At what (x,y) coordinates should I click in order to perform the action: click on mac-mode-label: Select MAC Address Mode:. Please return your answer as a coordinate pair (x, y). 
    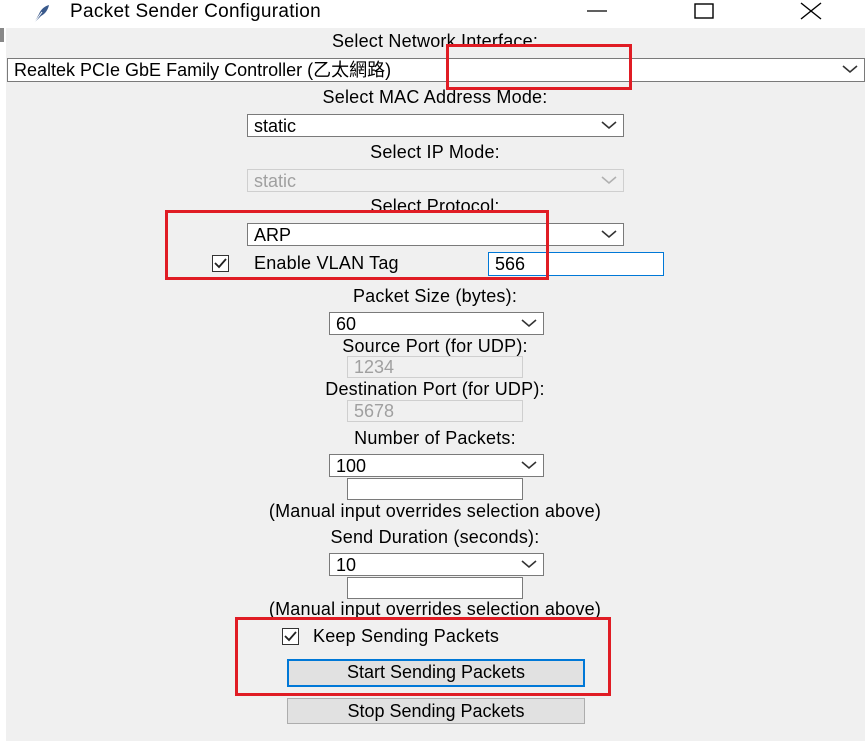
    Looking at the image, I should click on (435, 97).